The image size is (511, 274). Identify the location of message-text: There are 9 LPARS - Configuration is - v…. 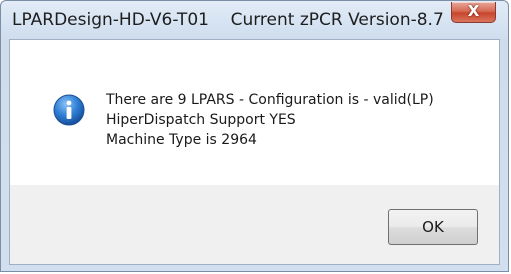
(270, 120).